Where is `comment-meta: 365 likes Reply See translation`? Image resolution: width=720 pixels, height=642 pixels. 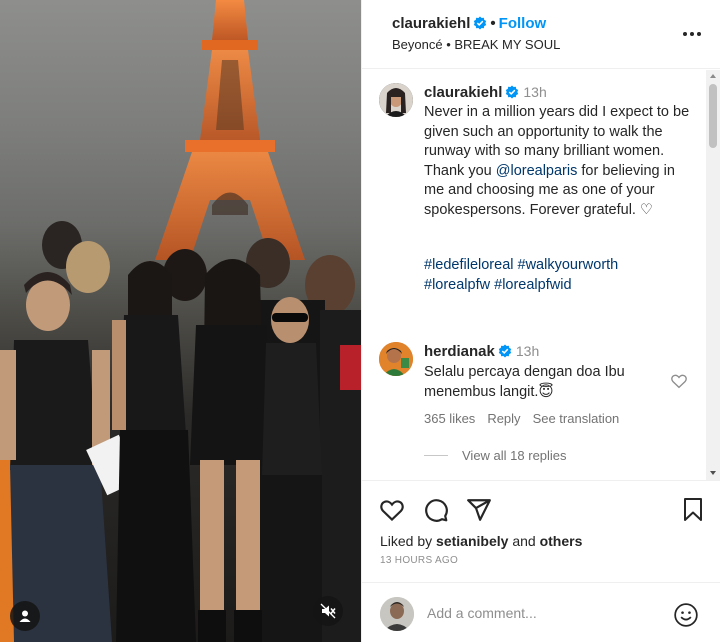 comment-meta: 365 likes Reply See translation is located at coordinates (521, 418).